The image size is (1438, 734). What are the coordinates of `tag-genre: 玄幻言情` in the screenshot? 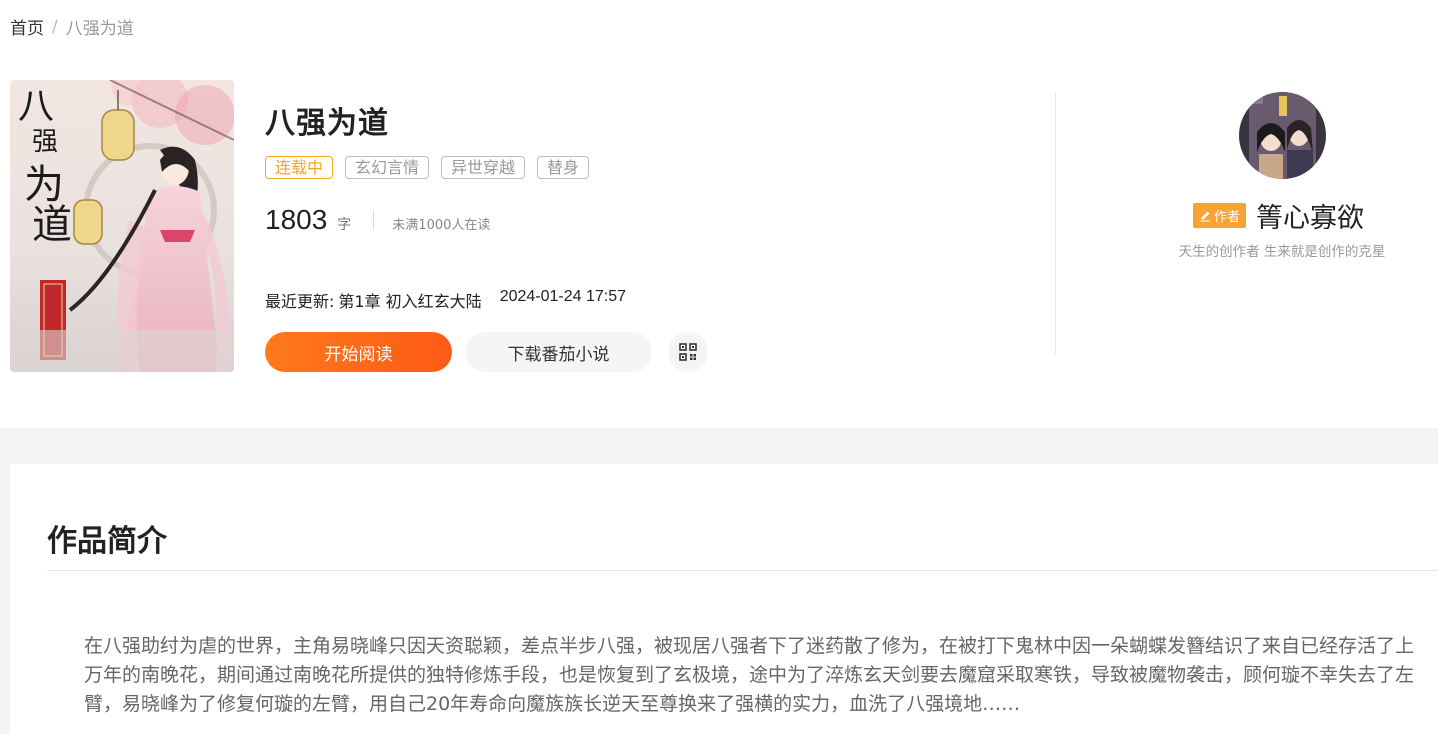 It's located at (387, 167).